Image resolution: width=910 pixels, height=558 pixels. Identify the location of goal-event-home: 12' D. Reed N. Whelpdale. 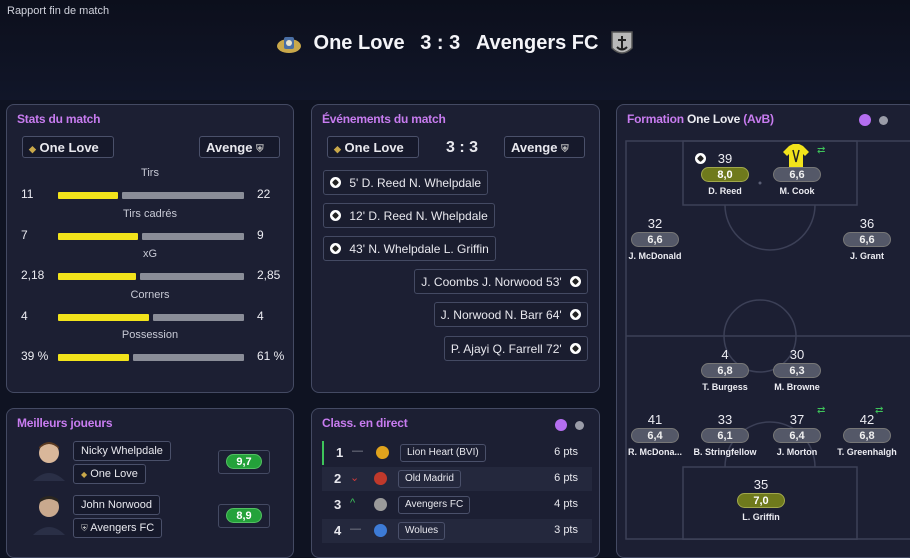
(409, 215).